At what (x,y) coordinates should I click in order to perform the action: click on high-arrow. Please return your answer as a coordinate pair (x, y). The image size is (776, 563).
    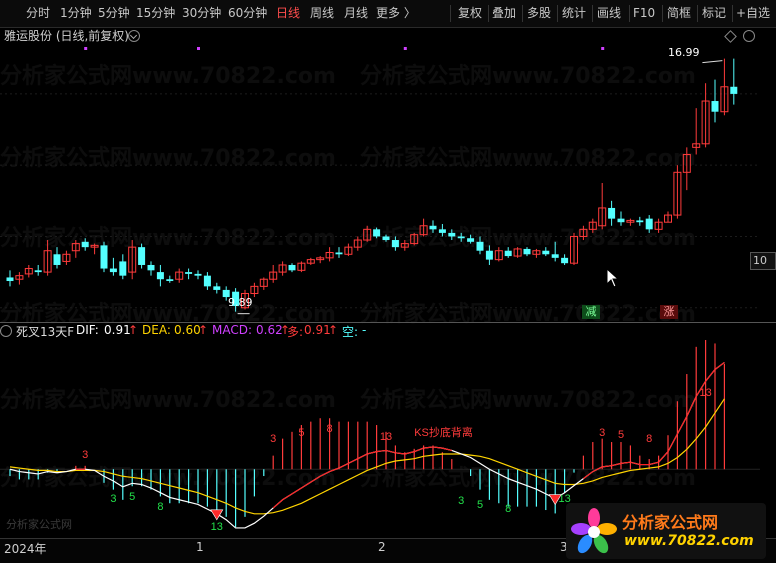
    Looking at the image, I should click on (712, 62).